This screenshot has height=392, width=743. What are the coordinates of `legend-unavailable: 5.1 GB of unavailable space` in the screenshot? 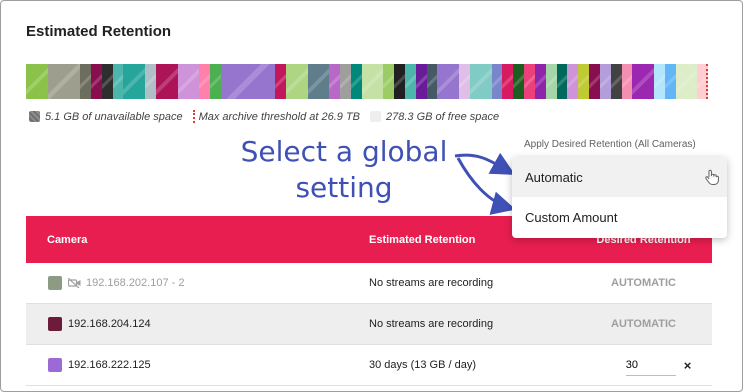 It's located at (106, 117).